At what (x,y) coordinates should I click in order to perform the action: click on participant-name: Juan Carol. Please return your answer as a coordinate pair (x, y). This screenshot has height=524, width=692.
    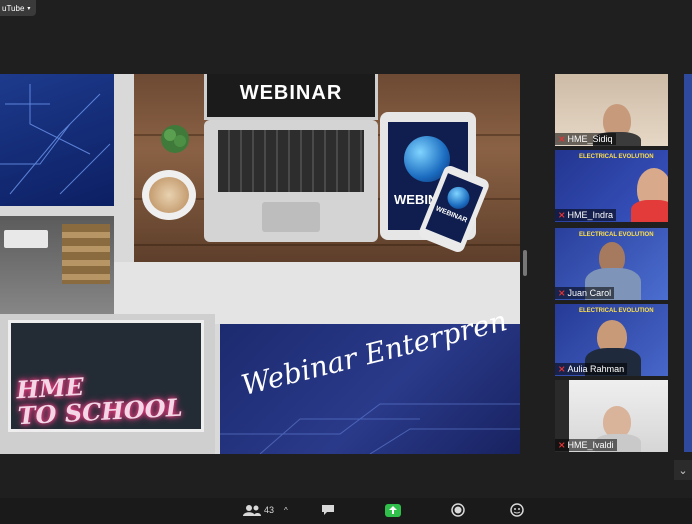
    Looking at the image, I should click on (589, 293).